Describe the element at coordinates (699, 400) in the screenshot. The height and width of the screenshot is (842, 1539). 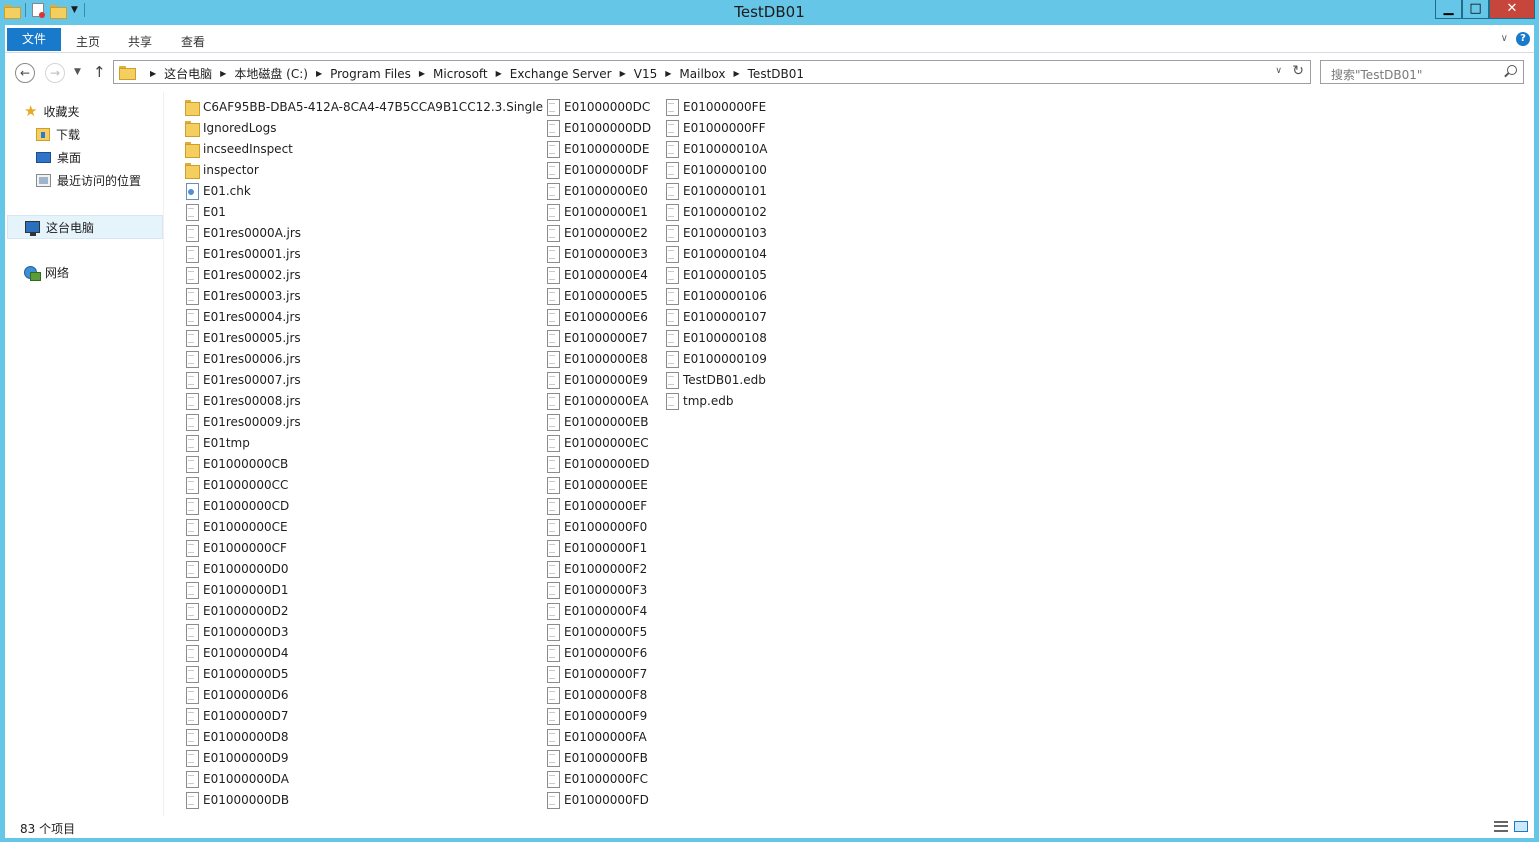
I see `file-item: tmp.edb` at that location.